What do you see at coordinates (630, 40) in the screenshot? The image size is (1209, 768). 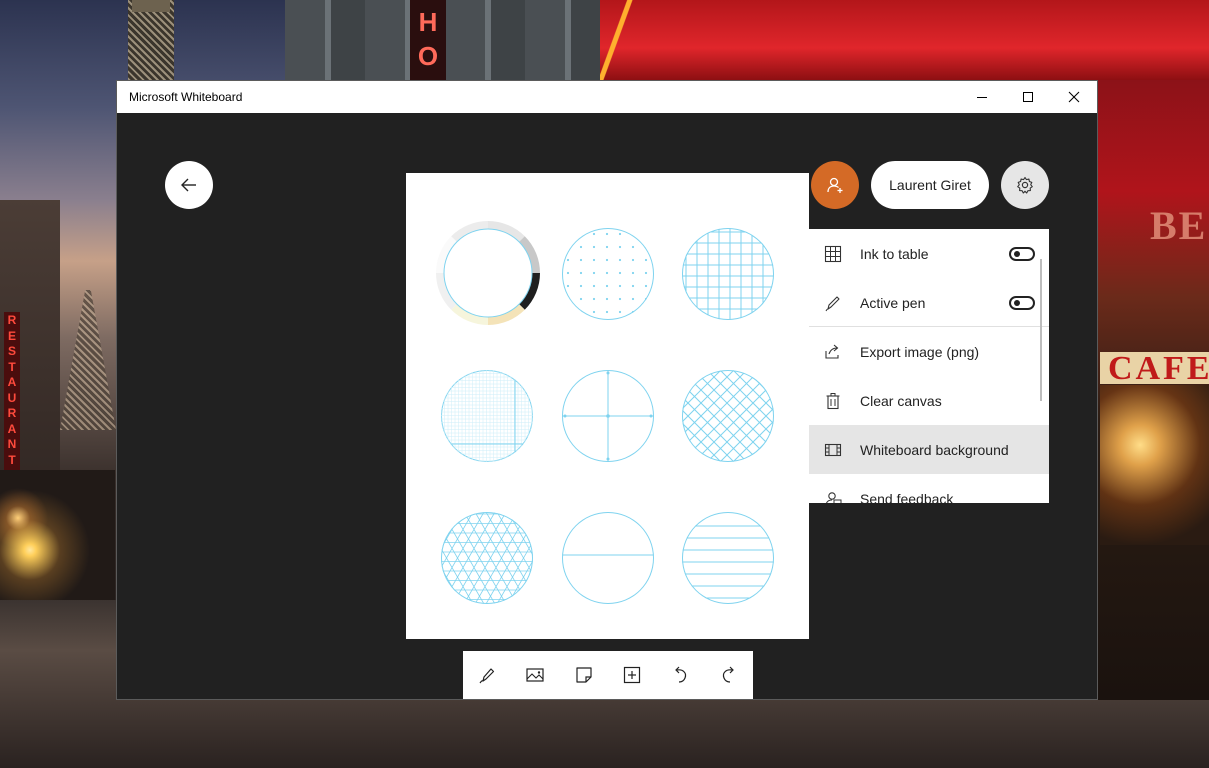 I see `awning-stripe` at bounding box center [630, 40].